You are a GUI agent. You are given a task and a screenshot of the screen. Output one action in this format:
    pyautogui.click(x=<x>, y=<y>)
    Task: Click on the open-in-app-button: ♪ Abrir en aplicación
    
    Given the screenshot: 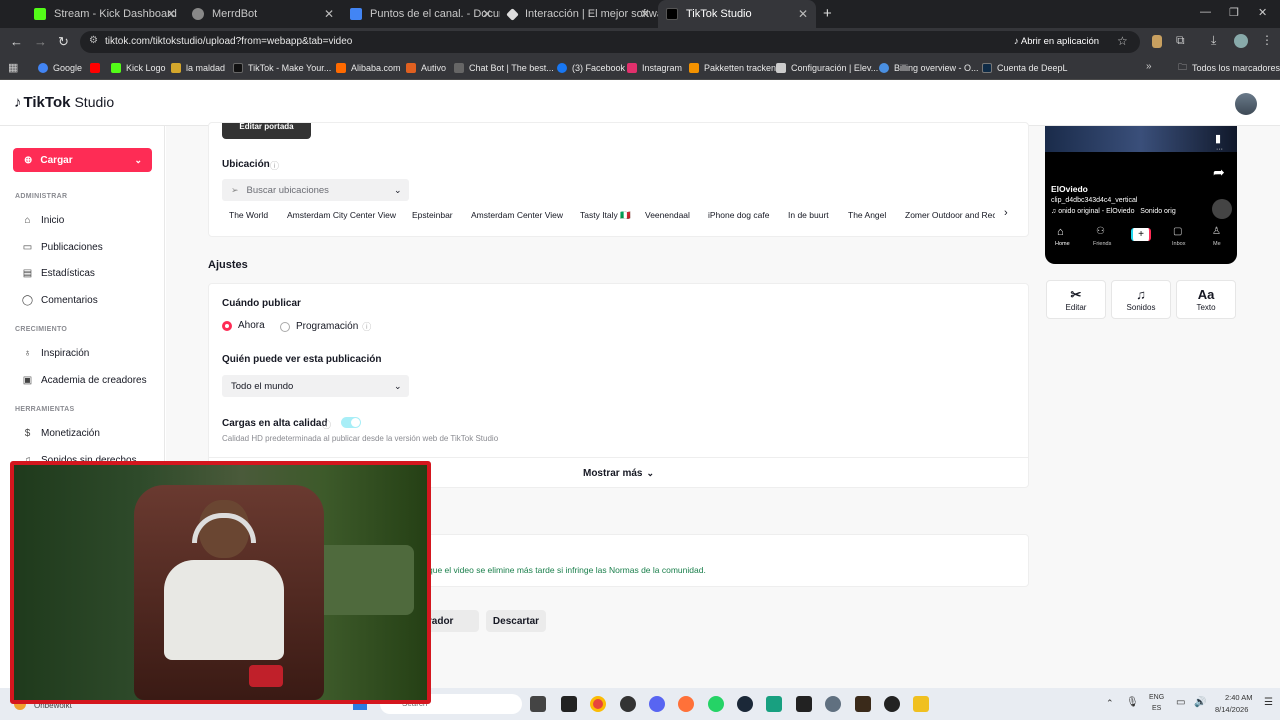 What is the action you would take?
    pyautogui.click(x=1056, y=41)
    